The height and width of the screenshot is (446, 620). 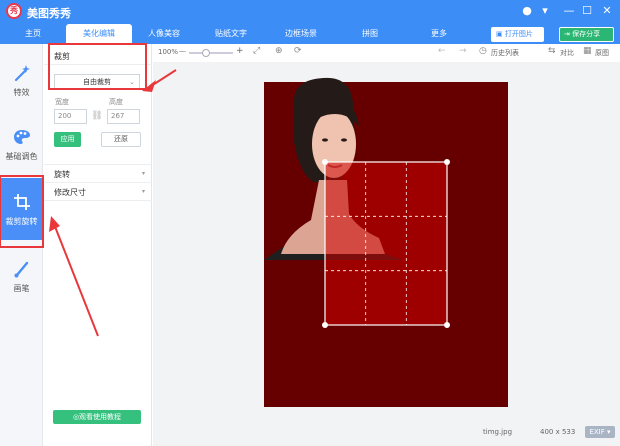 What do you see at coordinates (587, 51) in the screenshot?
I see `original-image-icon: ▦` at bounding box center [587, 51].